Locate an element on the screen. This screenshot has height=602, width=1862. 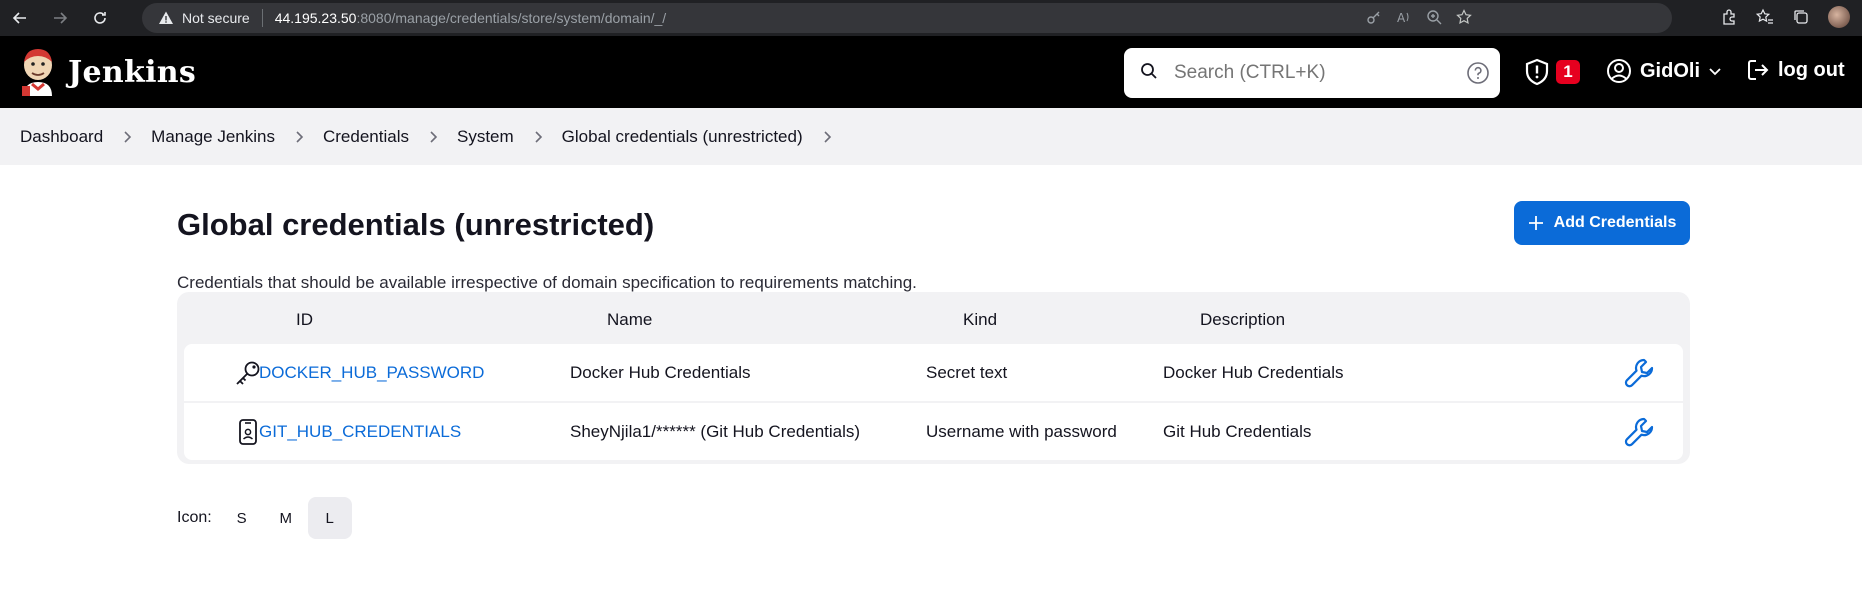
jenkins-logo-link: Jenkins is located at coordinates (107, 72).